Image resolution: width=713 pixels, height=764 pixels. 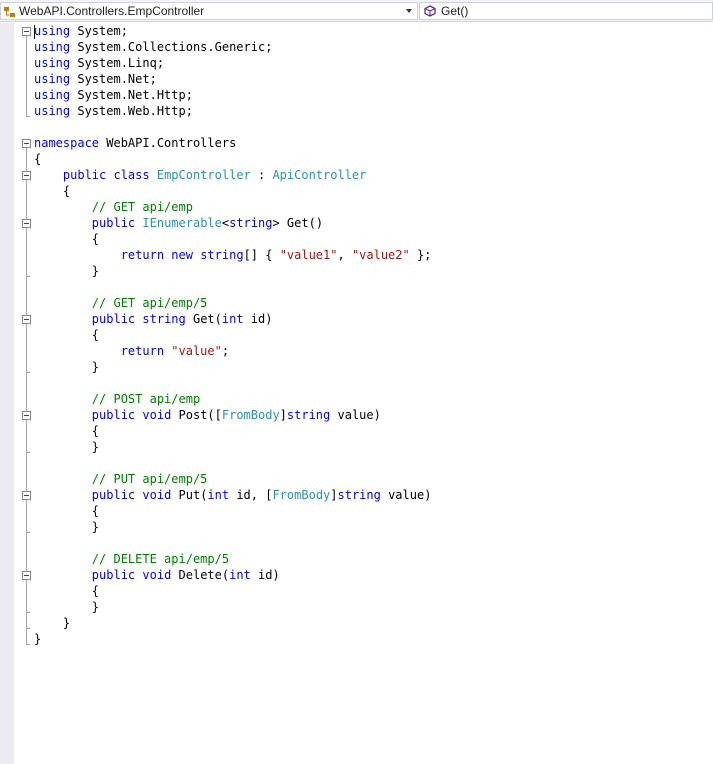 I want to click on class-icon, so click(x=10, y=11).